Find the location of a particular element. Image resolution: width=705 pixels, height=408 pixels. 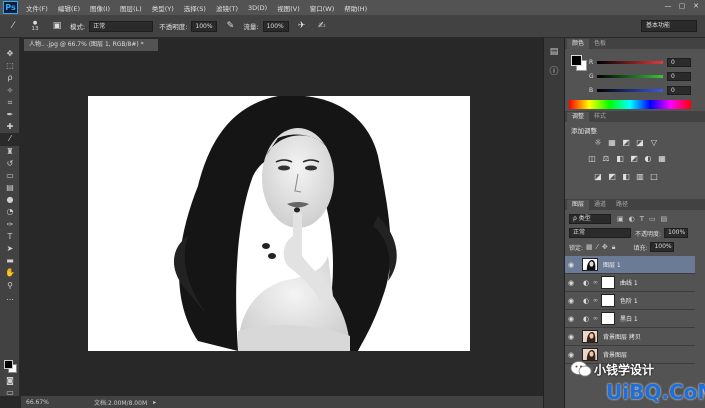

tab-color: 颜色 is located at coordinates (578, 44).